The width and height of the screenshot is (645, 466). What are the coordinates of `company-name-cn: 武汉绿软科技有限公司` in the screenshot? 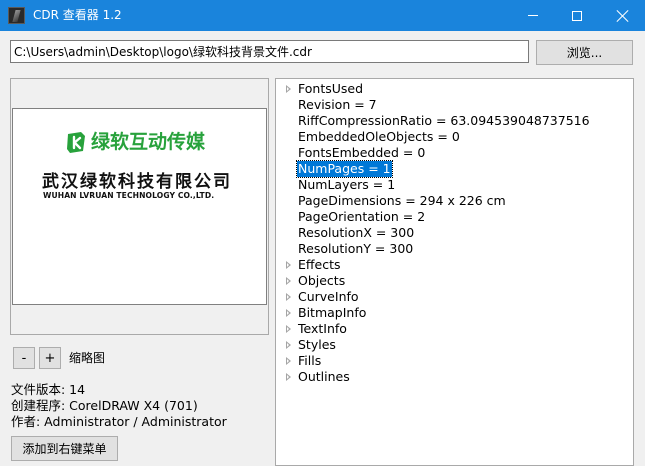 It's located at (137, 182).